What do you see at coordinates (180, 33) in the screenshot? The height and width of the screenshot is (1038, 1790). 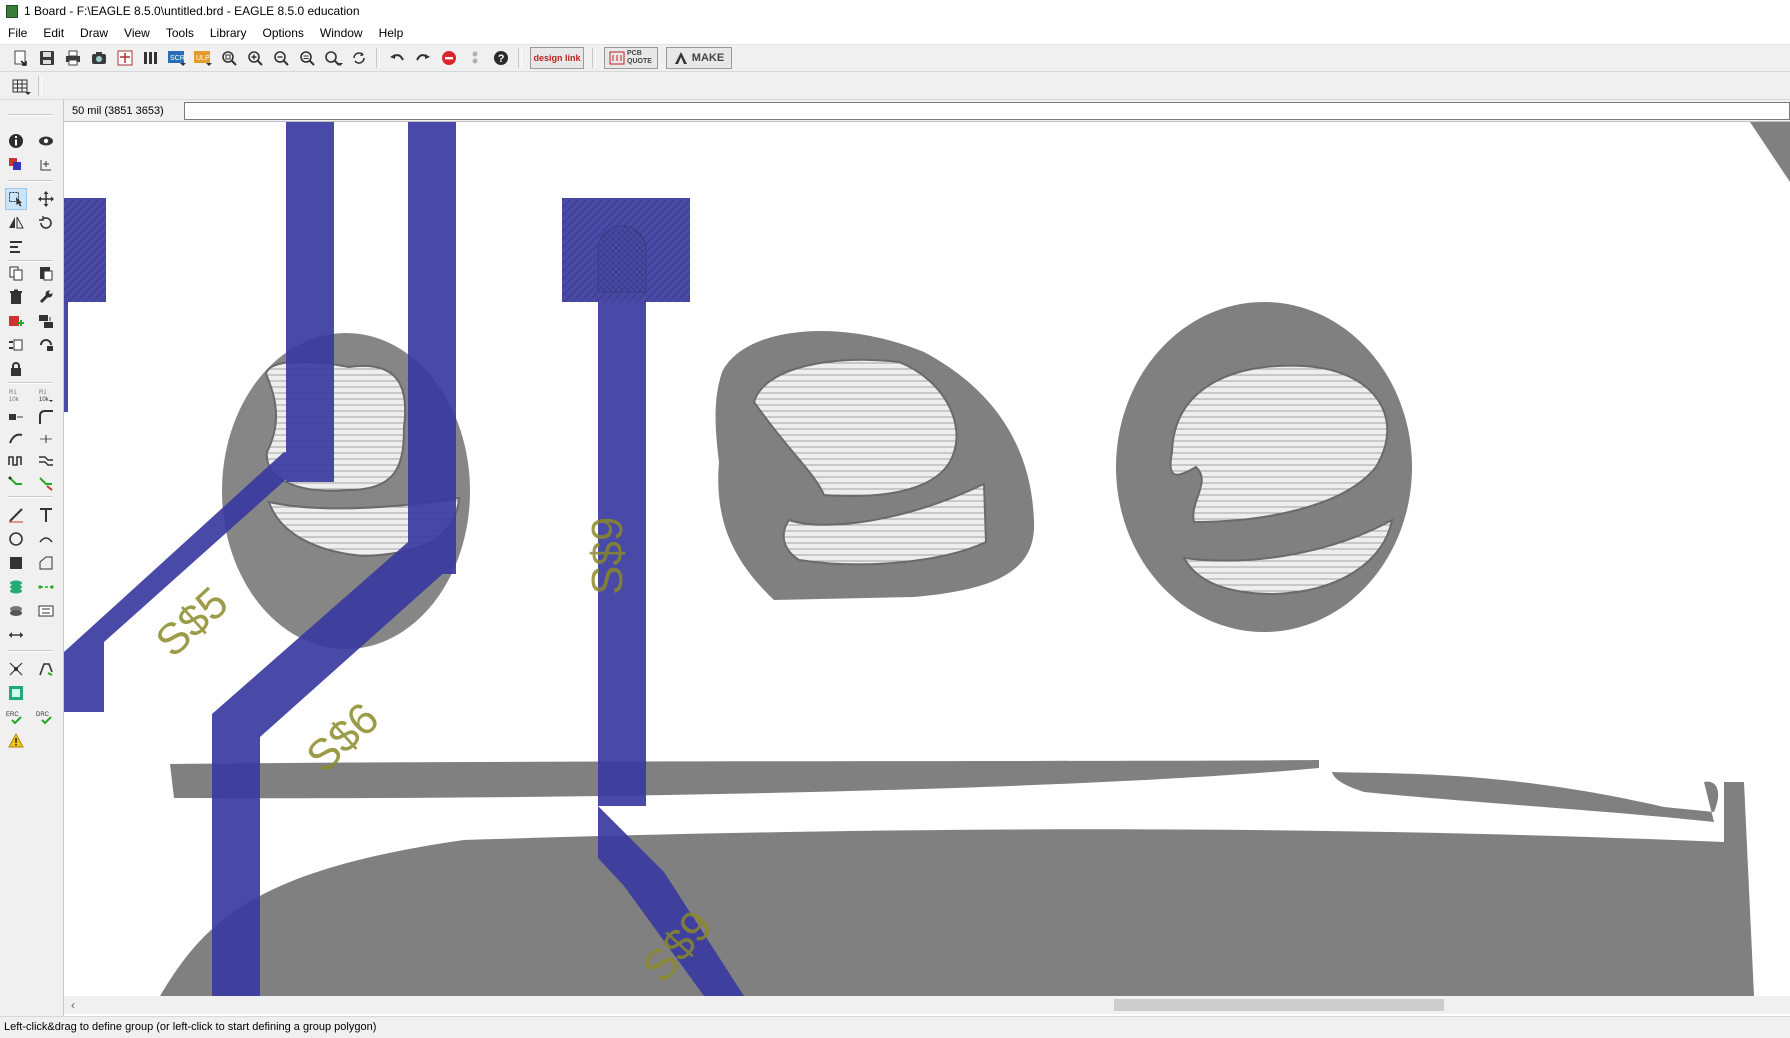 I see `menu-tools: Tools` at bounding box center [180, 33].